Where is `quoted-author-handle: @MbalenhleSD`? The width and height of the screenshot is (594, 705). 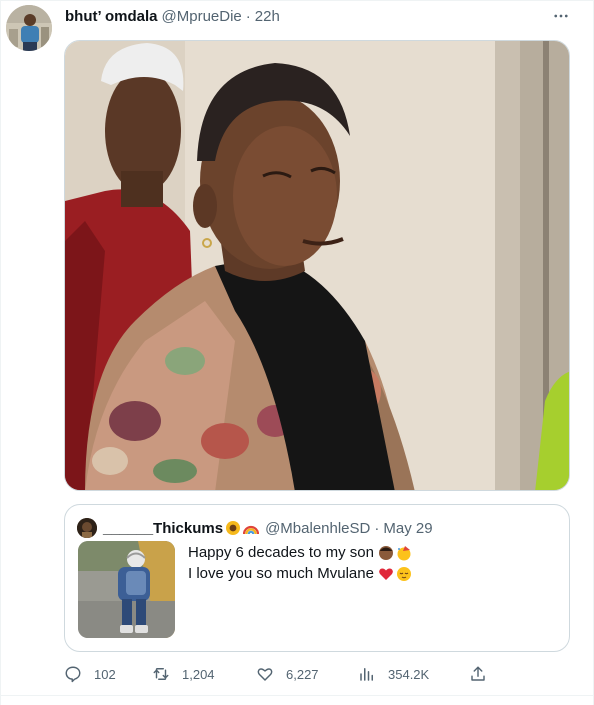 quoted-author-handle: @MbalenhleSD is located at coordinates (317, 528).